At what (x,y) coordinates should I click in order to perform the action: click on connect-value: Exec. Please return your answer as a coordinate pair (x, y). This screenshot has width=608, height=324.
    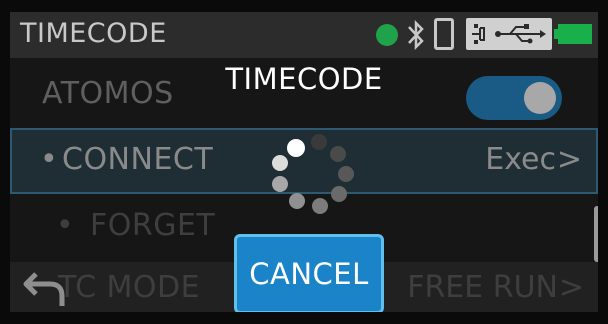
    Looking at the image, I should click on (520, 159).